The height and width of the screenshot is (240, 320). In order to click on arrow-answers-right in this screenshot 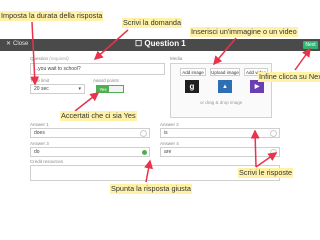, I will do `click(266, 160)`.